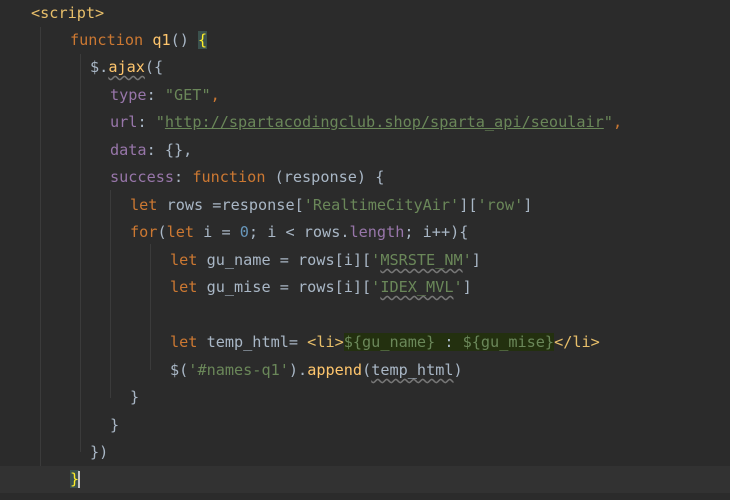  I want to click on code-text: : {},, so click(169, 150).